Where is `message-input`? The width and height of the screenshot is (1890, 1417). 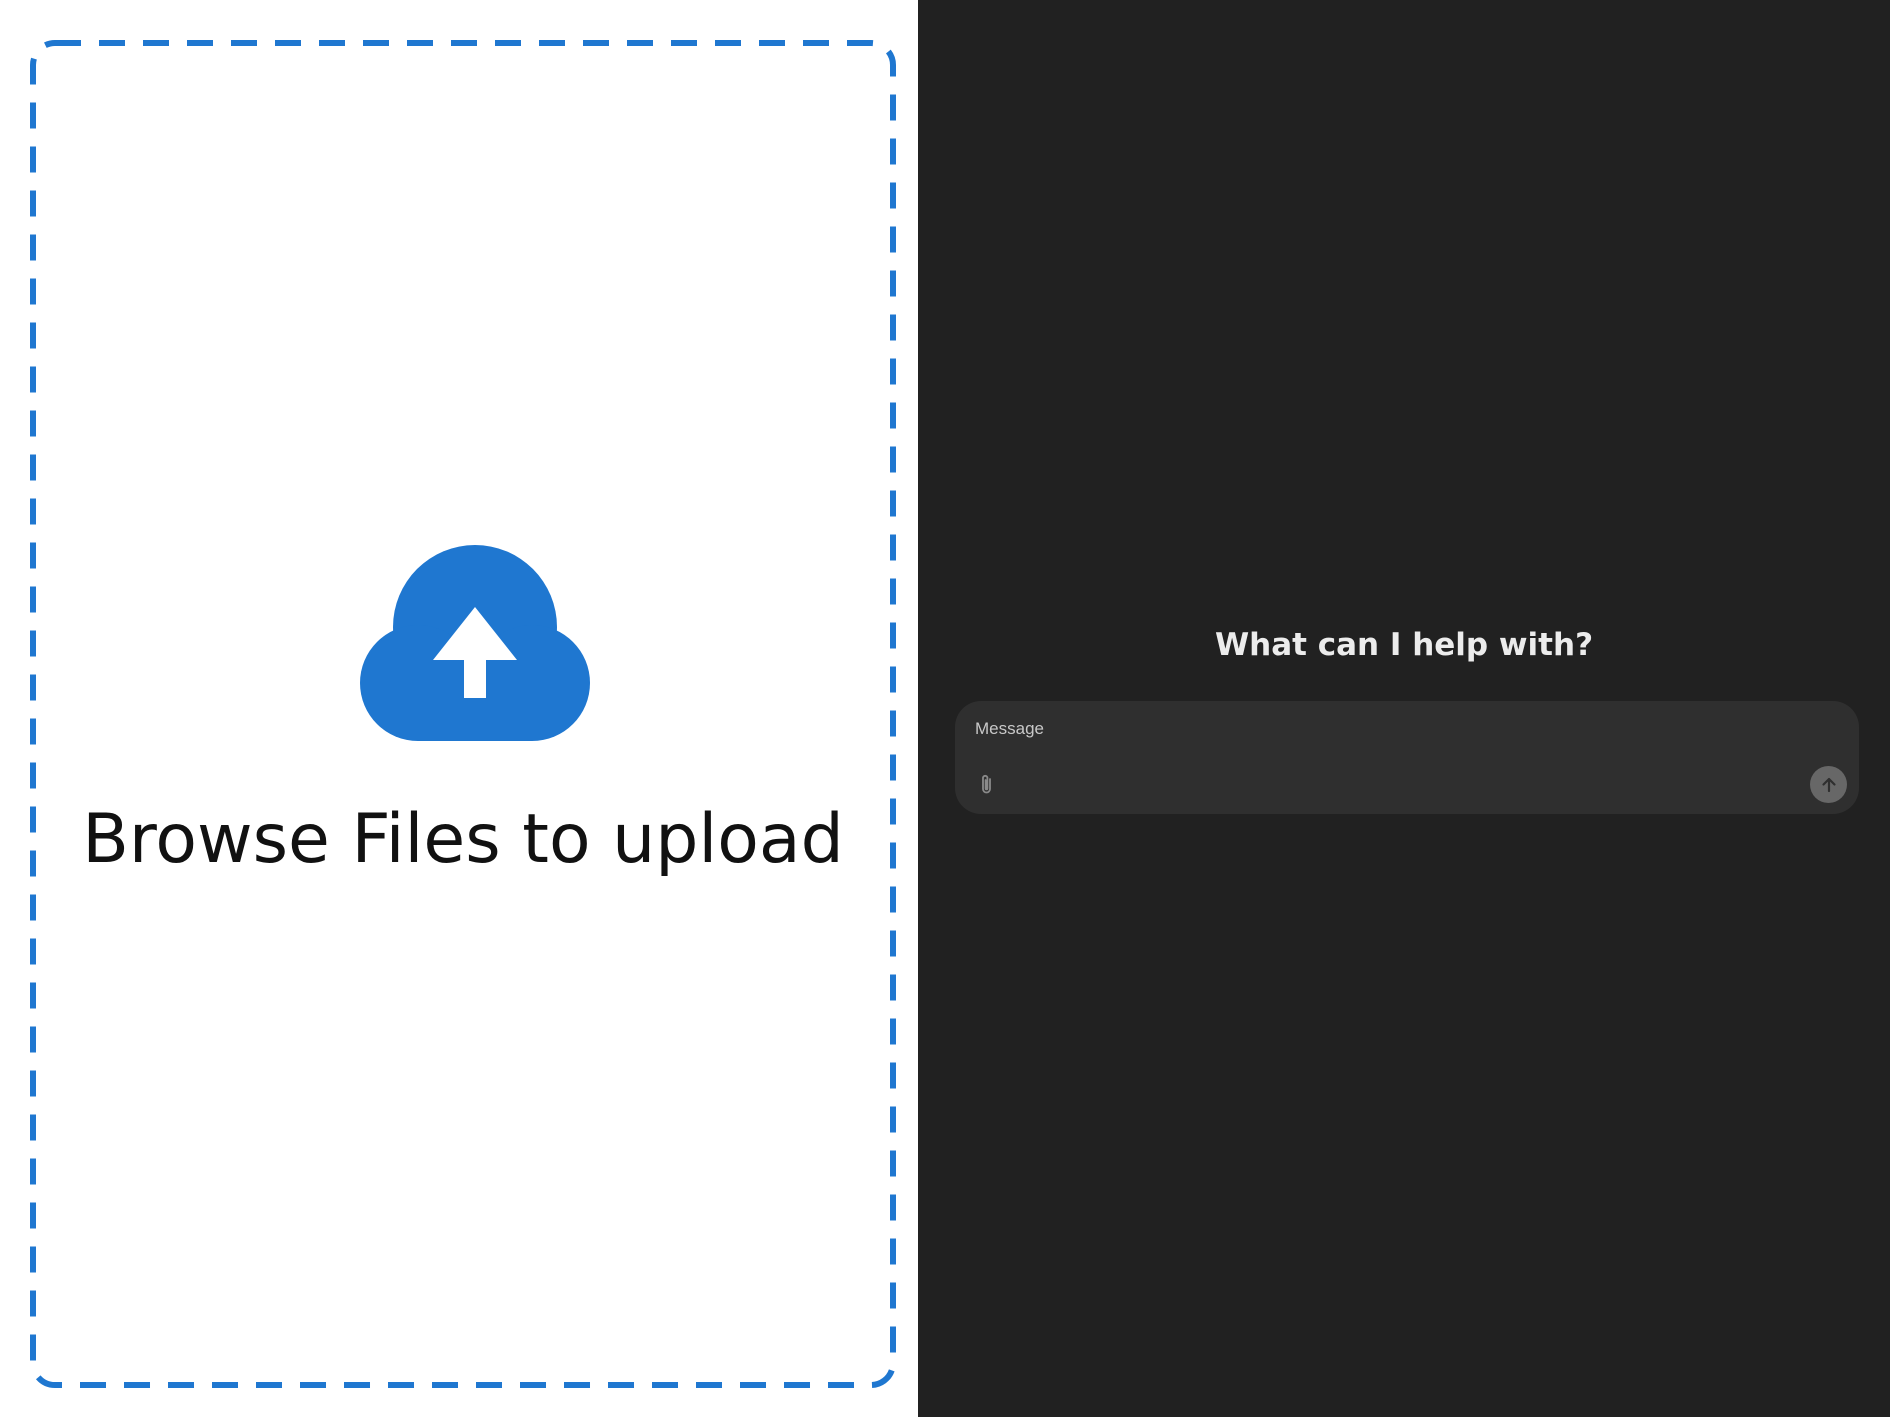
message-input is located at coordinates (1405, 729).